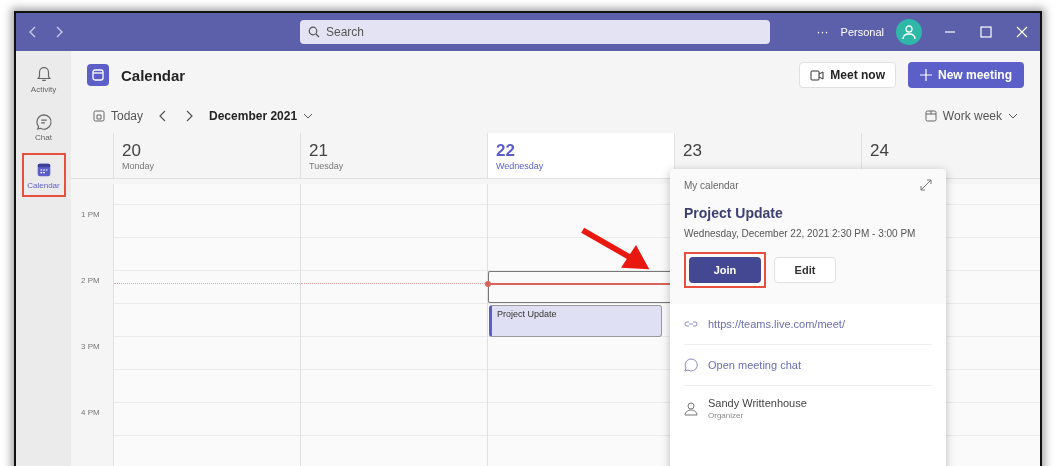 This screenshot has height=466, width=1056. Describe the element at coordinates (754, 364) in the screenshot. I see `open-chat-link: Open meeting chat` at that location.